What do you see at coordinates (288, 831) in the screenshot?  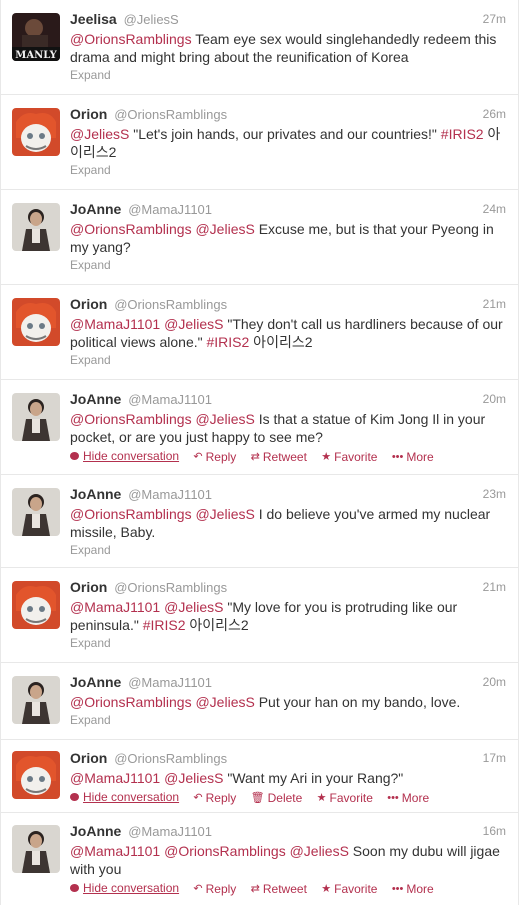 I see `tweet-header: JoAnne @MamaJ1101 16m` at bounding box center [288, 831].